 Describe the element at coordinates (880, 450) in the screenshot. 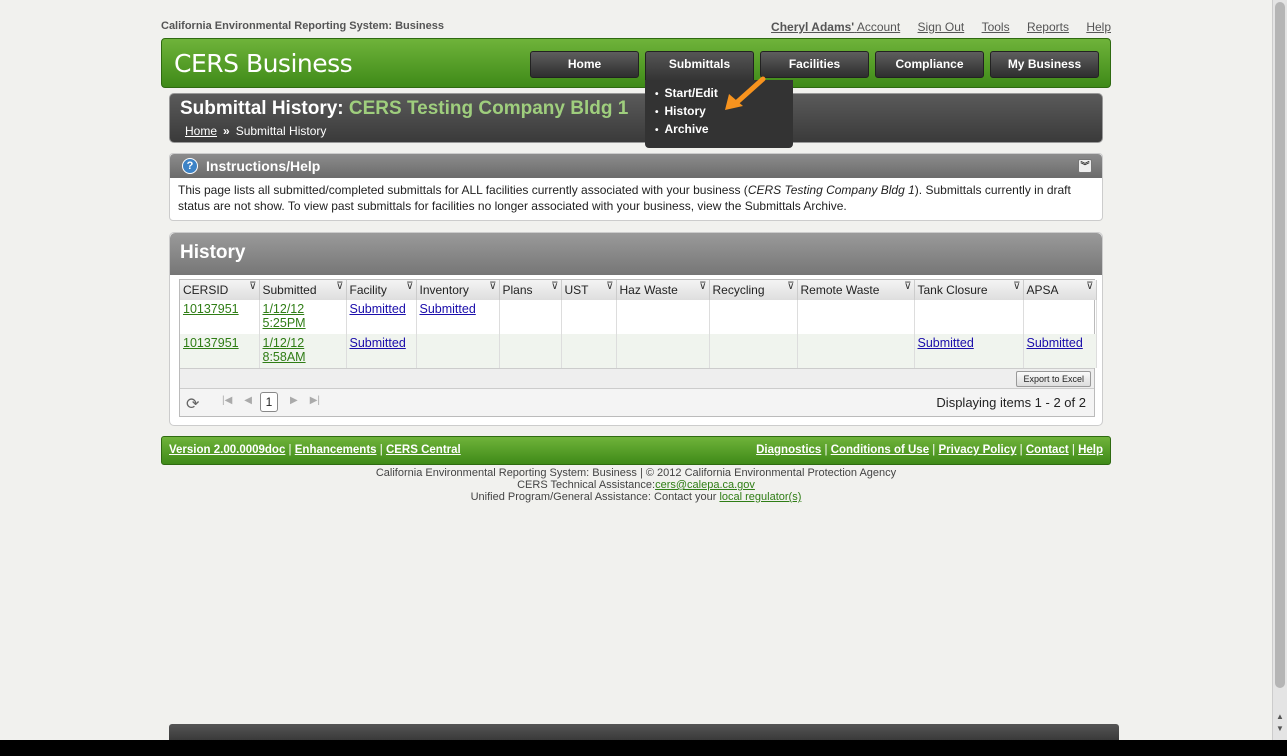

I see `conditions-link: Conditions of Use` at that location.